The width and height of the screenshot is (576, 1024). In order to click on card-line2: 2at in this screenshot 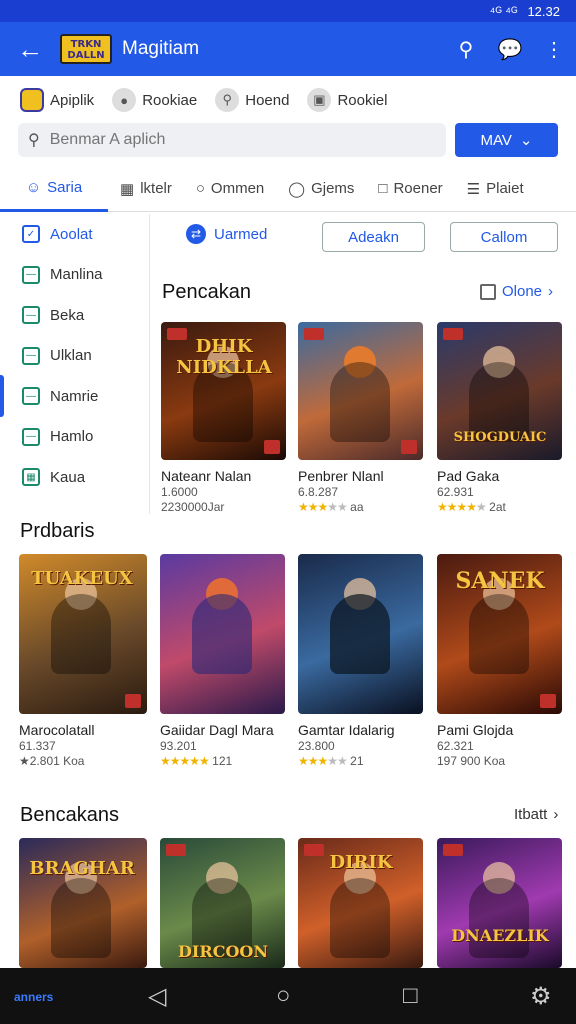, I will do `click(497, 507)`.